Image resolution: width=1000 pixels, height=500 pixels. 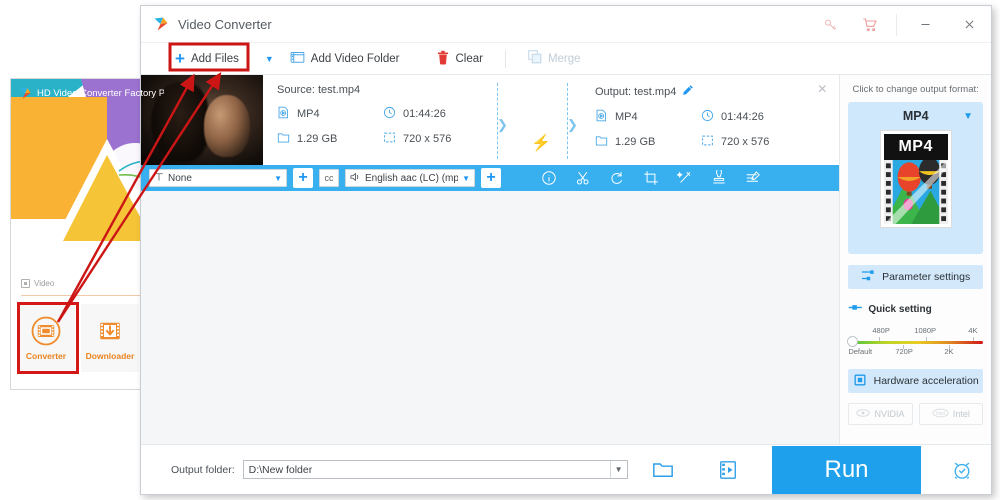 I want to click on closed-caption-button: cc, so click(x=329, y=178).